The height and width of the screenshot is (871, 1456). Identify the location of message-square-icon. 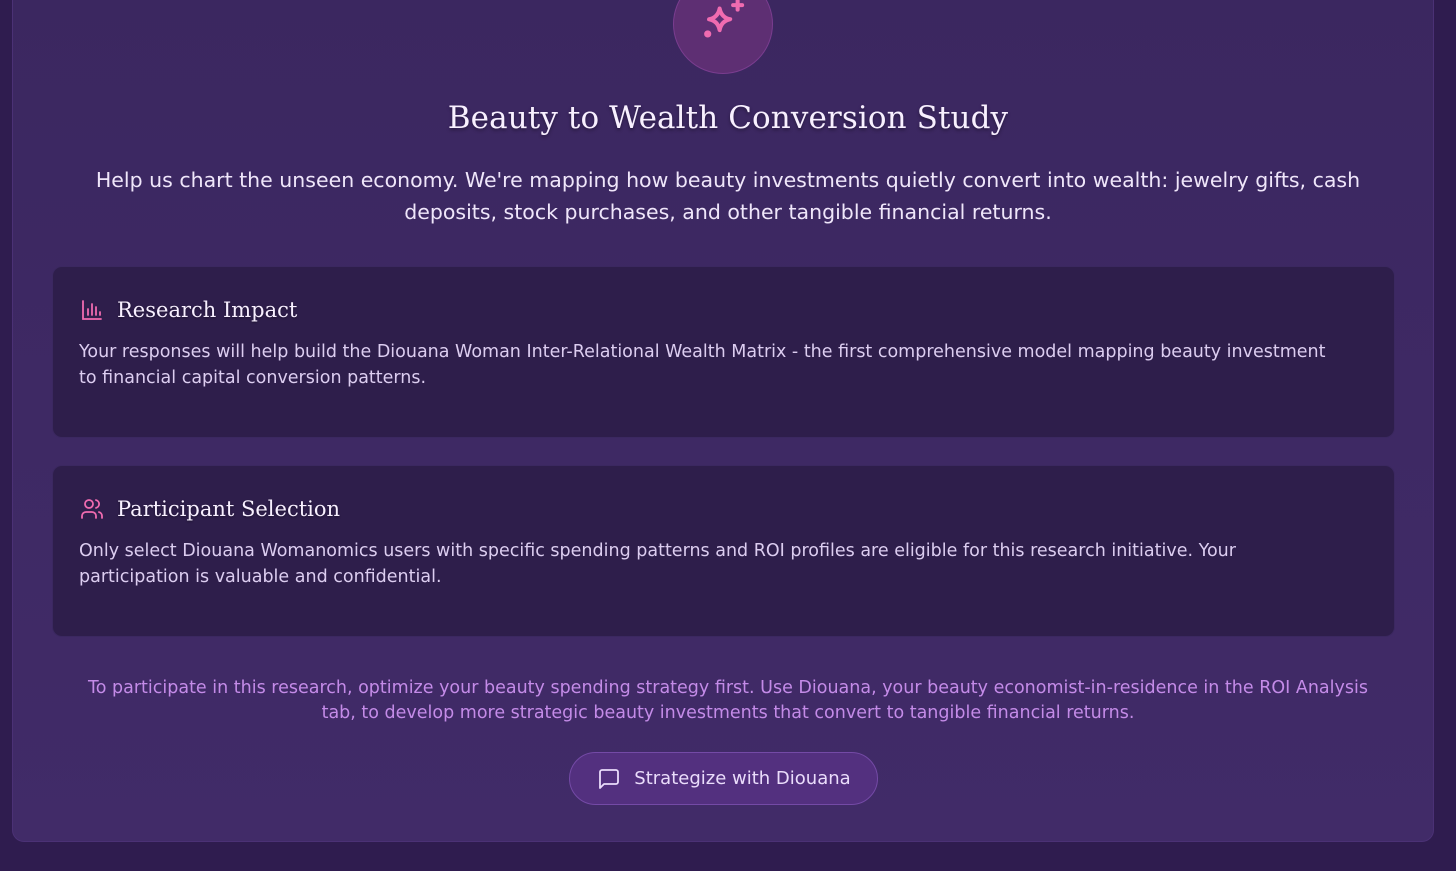
(609, 779).